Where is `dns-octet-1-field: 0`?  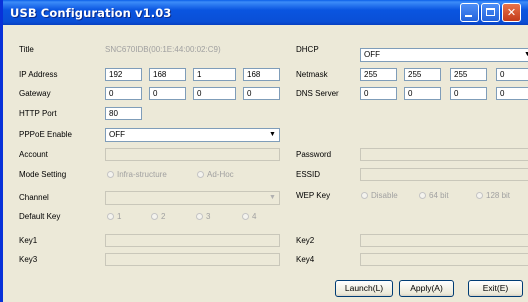
dns-octet-1-field: 0 is located at coordinates (378, 93).